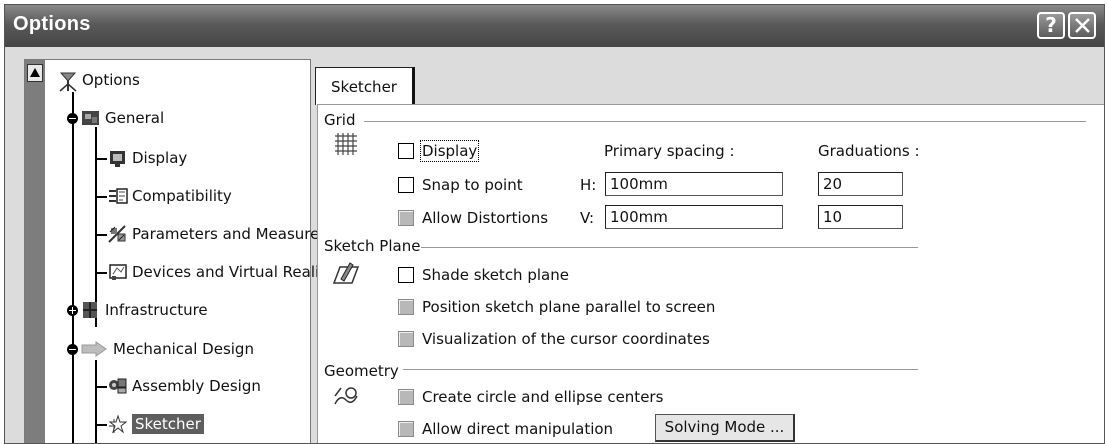 The height and width of the screenshot is (444, 1107). I want to click on tree-item-general: General, so click(122, 118).